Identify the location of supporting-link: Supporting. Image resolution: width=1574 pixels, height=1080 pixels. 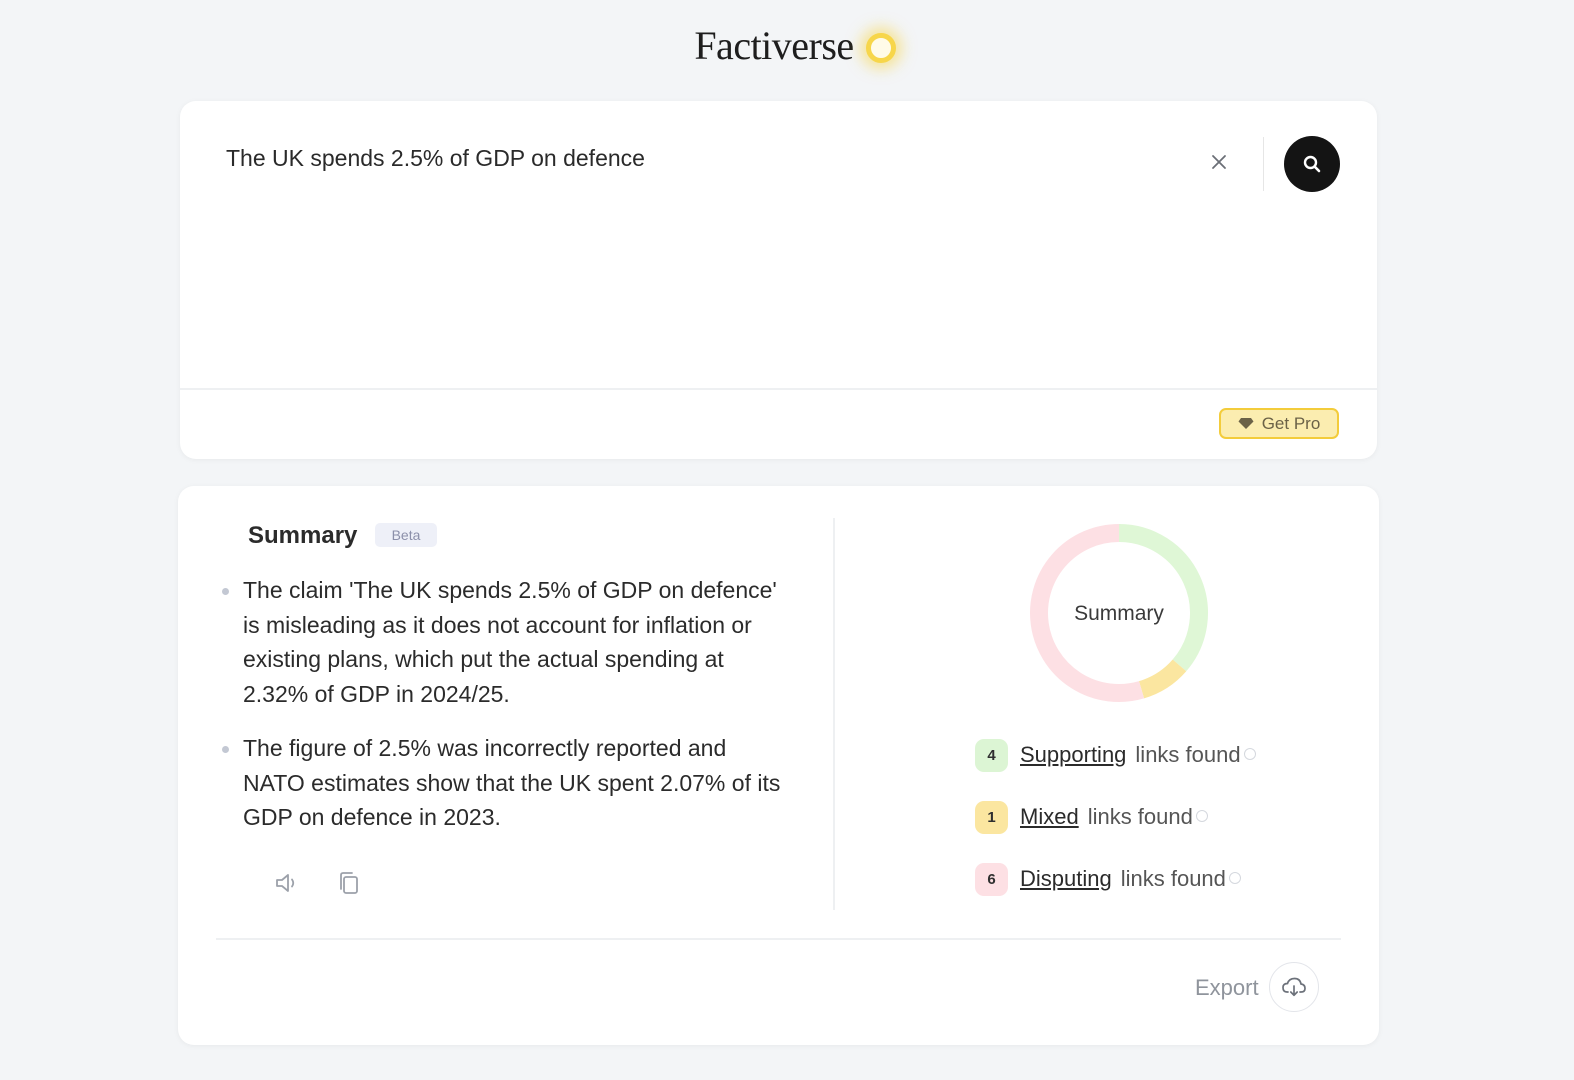
(1073, 755).